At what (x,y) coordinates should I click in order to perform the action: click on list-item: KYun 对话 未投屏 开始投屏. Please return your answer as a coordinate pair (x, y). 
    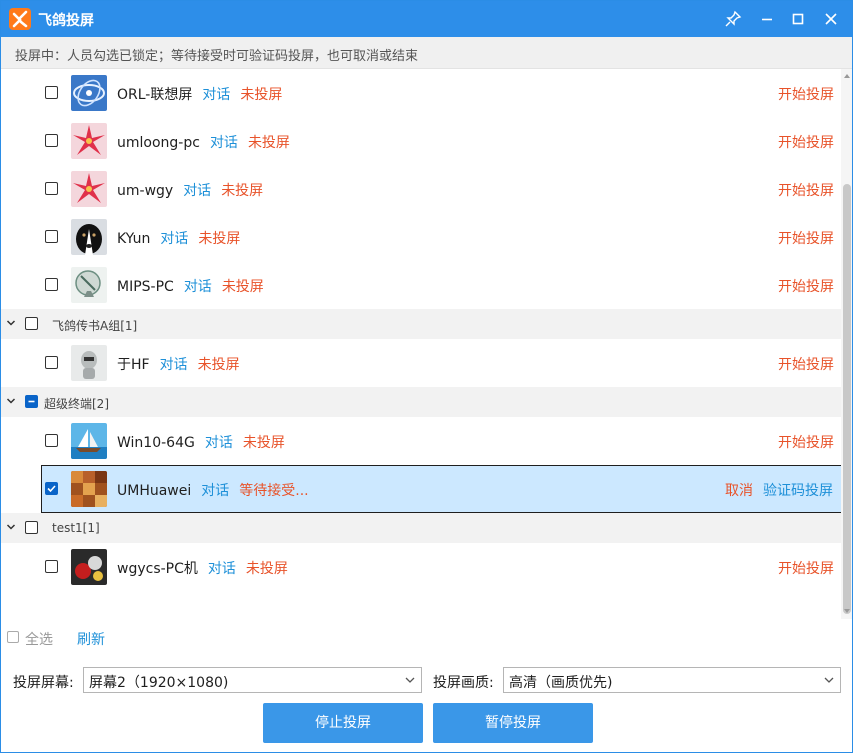
    Looking at the image, I should click on (441, 237).